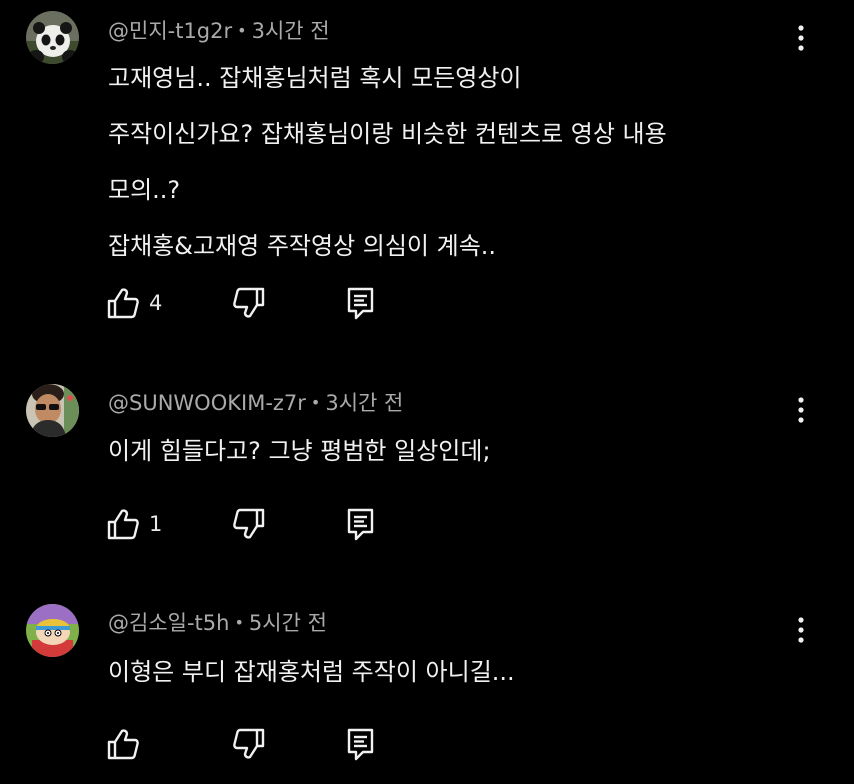  I want to click on like-button, so click(127, 744).